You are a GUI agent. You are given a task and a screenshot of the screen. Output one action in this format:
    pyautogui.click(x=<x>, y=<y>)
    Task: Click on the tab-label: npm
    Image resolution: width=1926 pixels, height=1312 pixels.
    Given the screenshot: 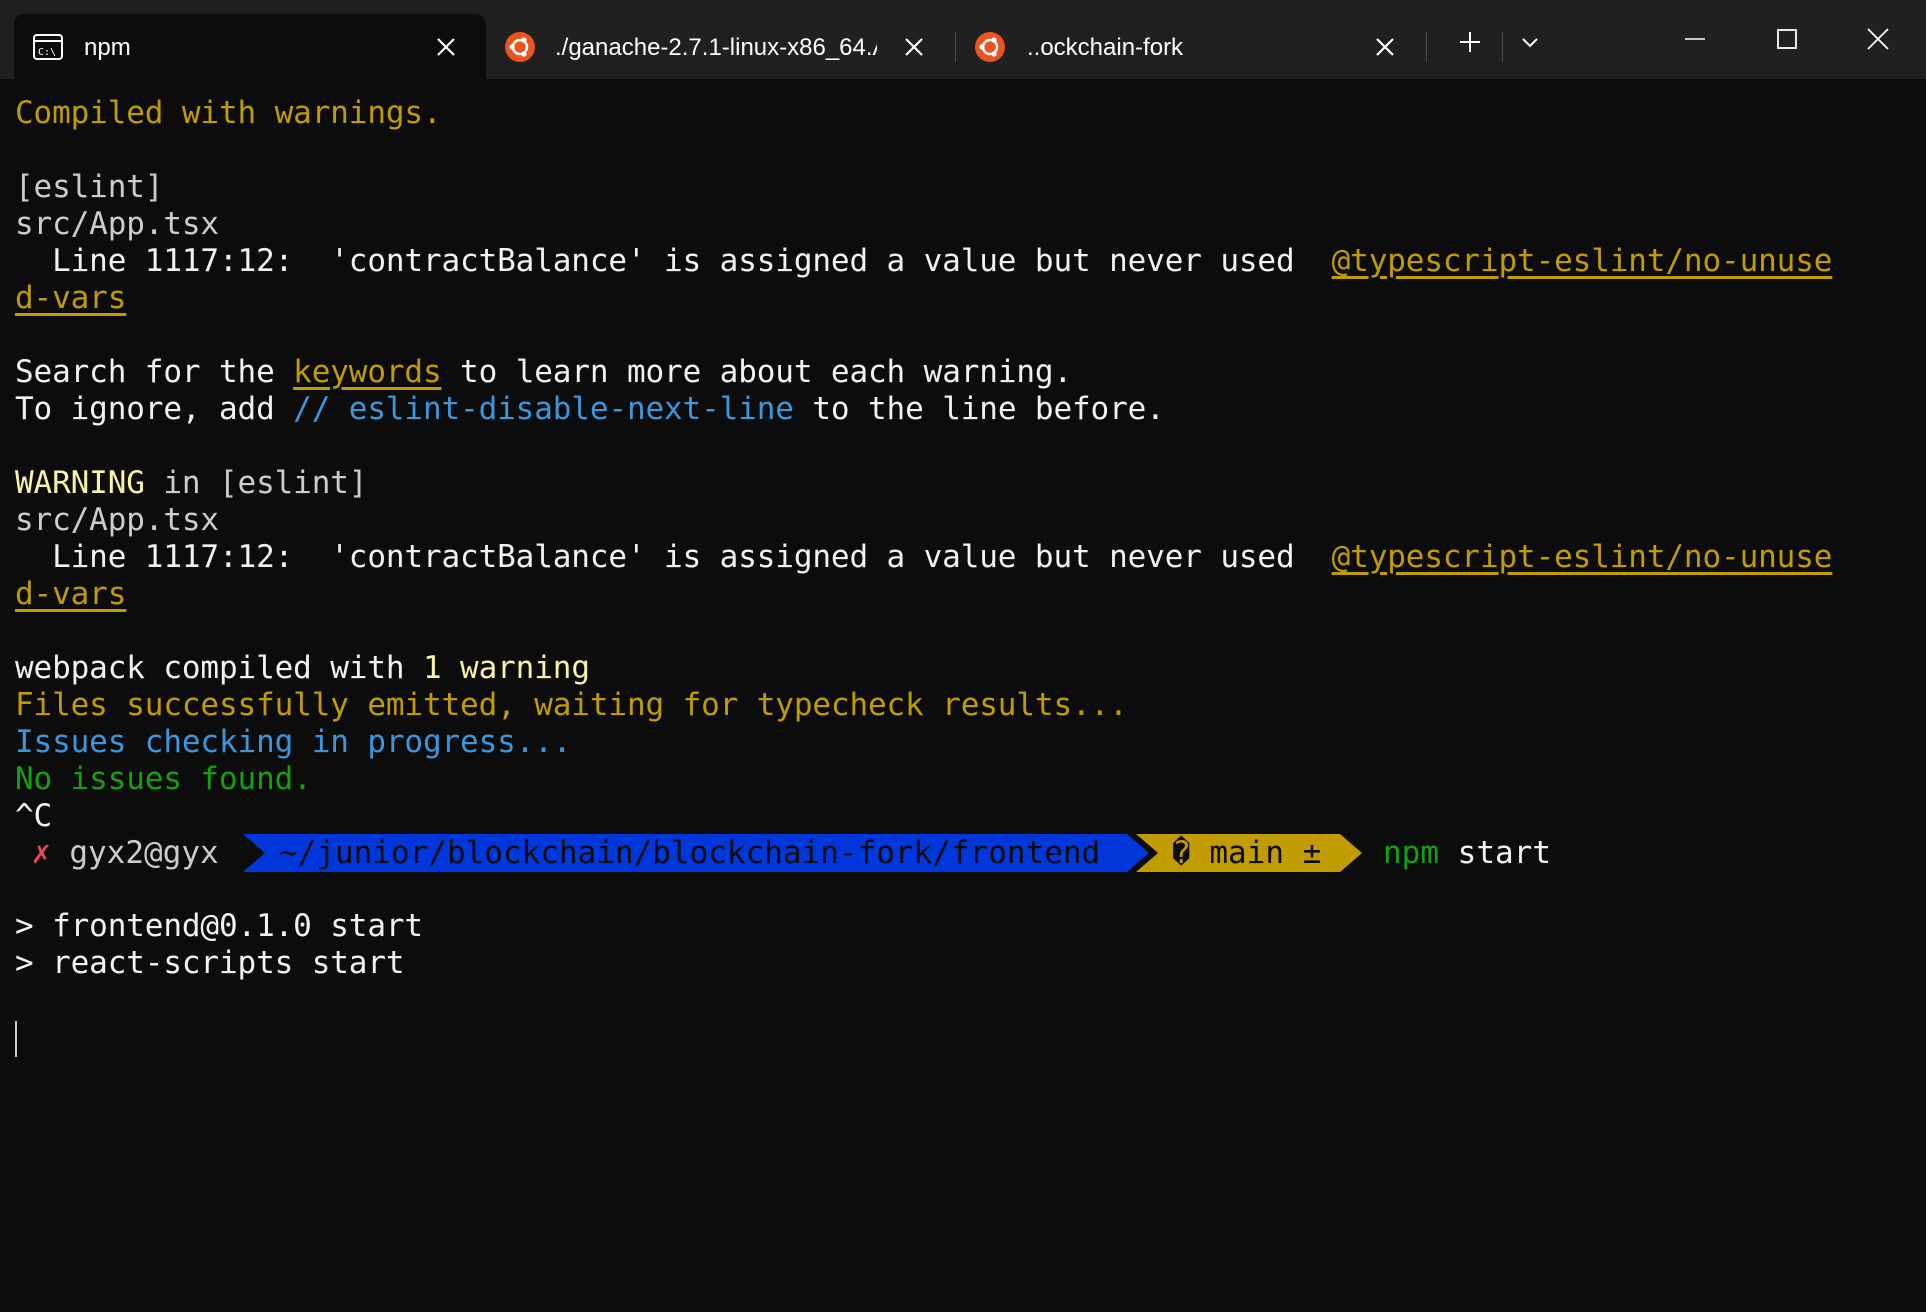 What is the action you would take?
    pyautogui.click(x=107, y=47)
    